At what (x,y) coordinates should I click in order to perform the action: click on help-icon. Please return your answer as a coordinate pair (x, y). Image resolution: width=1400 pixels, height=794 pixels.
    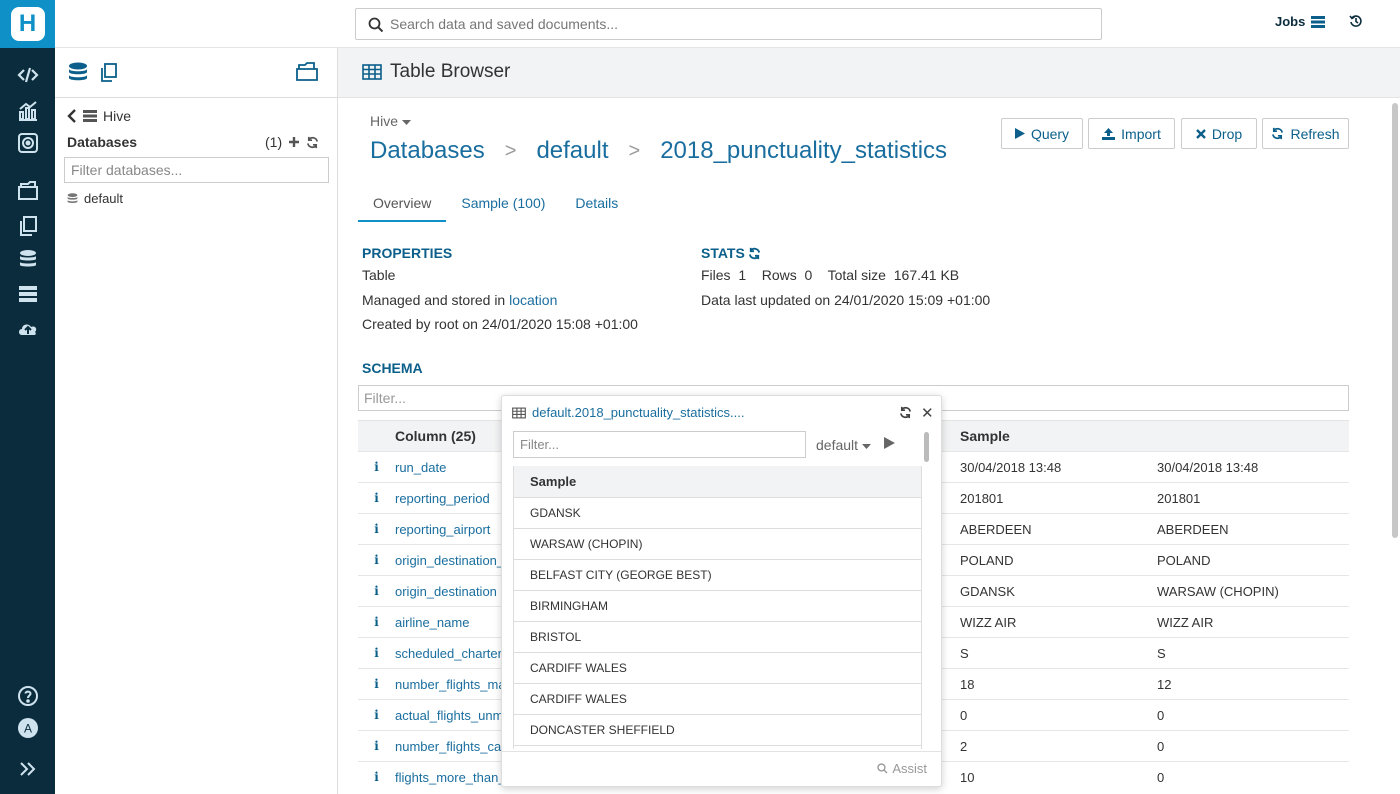
    Looking at the image, I should click on (27, 696).